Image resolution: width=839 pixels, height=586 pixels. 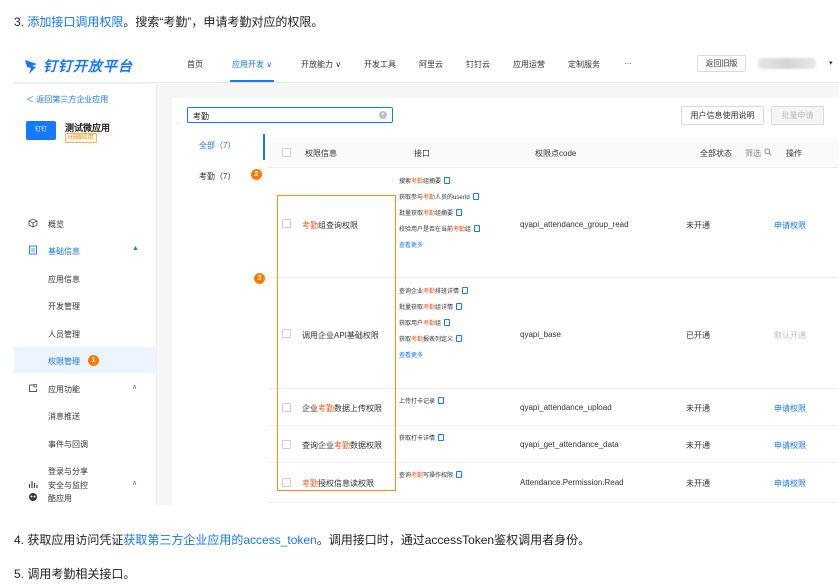 I want to click on api-item: 获取参与考勤人员的userId, so click(x=439, y=198).